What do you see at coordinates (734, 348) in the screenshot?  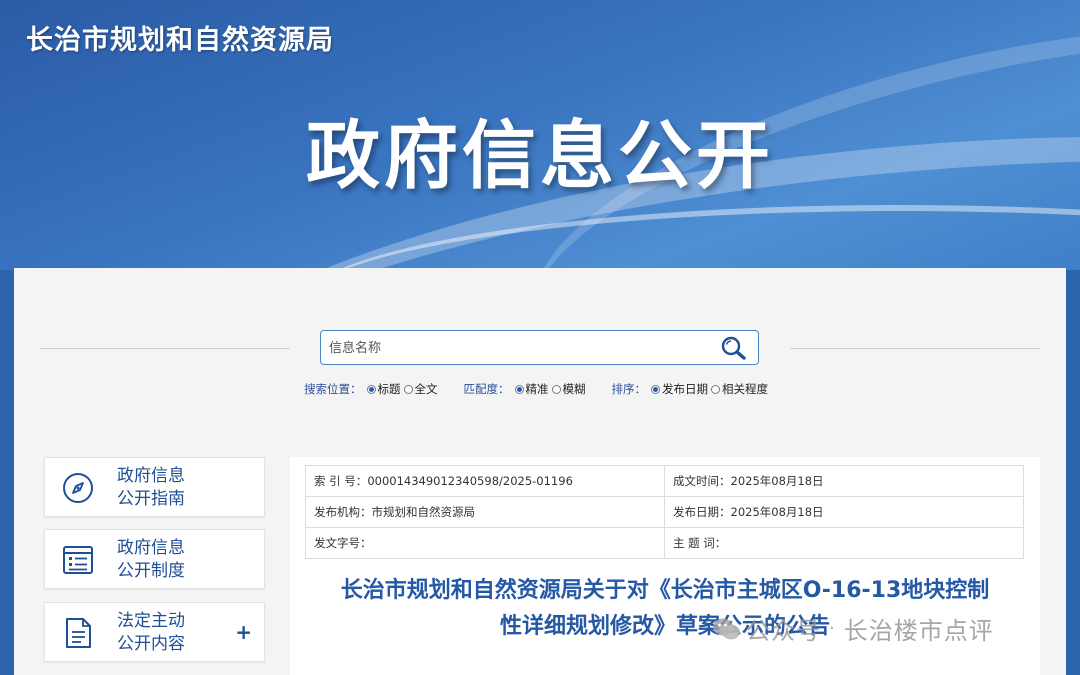 I see `search-icon` at bounding box center [734, 348].